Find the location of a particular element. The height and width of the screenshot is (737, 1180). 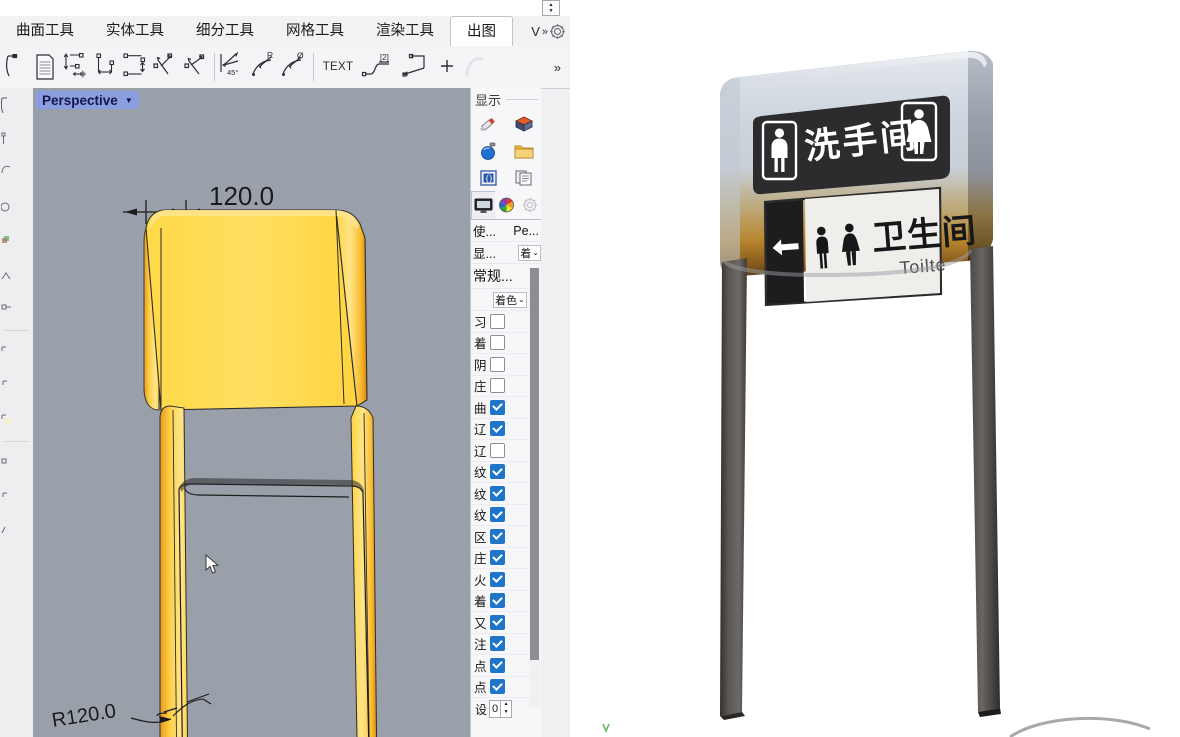

environment-sphere-icon is located at coordinates (488, 150).